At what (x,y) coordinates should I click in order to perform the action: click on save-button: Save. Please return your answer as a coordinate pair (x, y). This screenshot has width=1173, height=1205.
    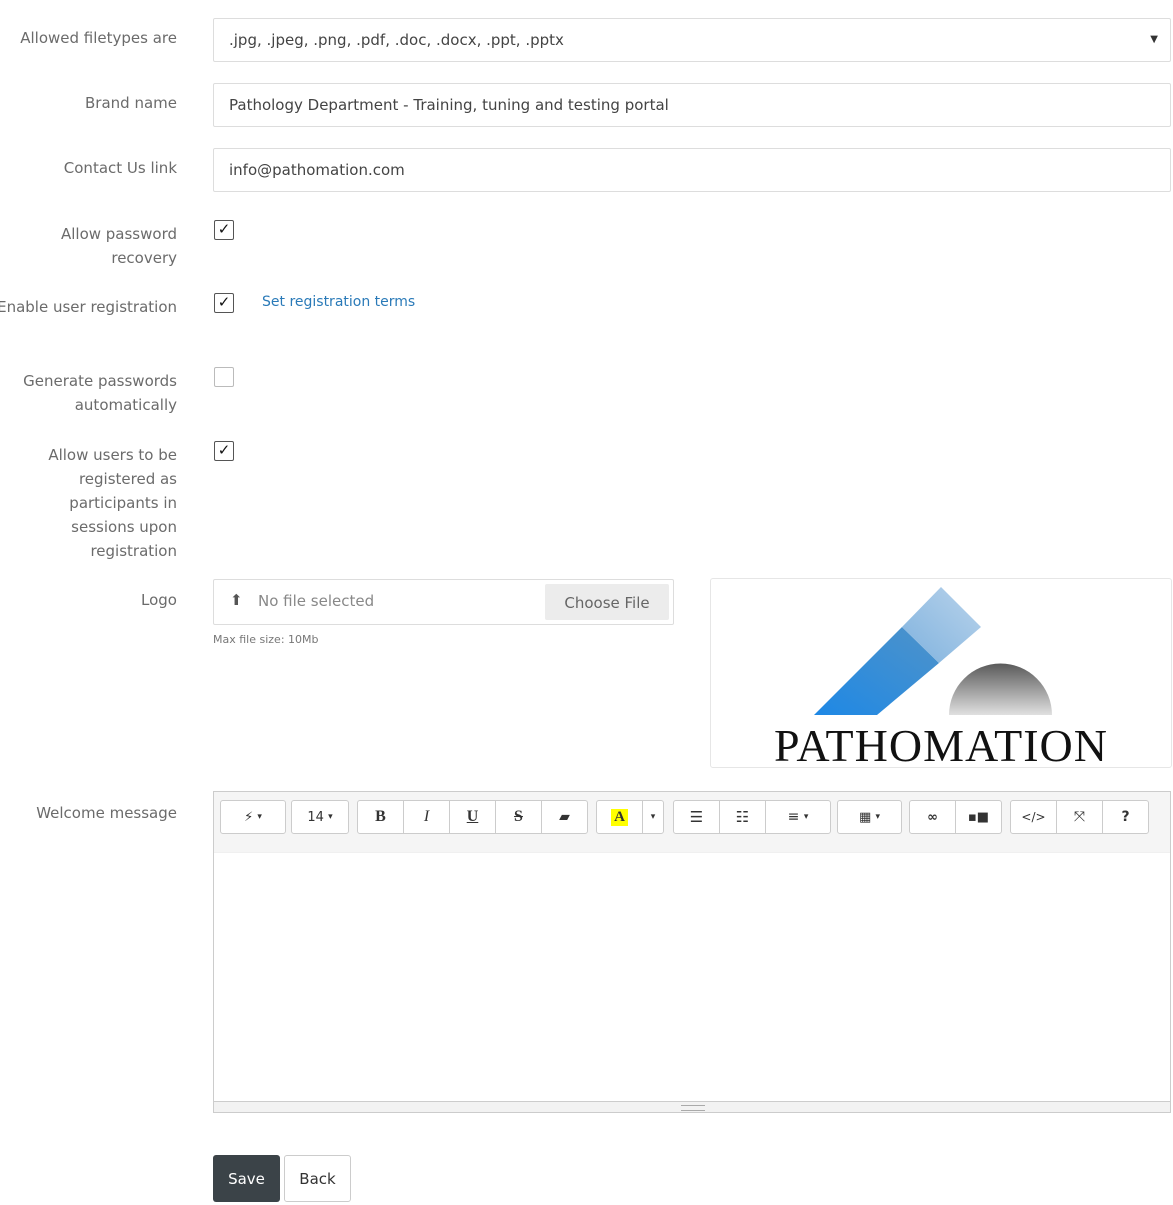
    Looking at the image, I should click on (246, 1178).